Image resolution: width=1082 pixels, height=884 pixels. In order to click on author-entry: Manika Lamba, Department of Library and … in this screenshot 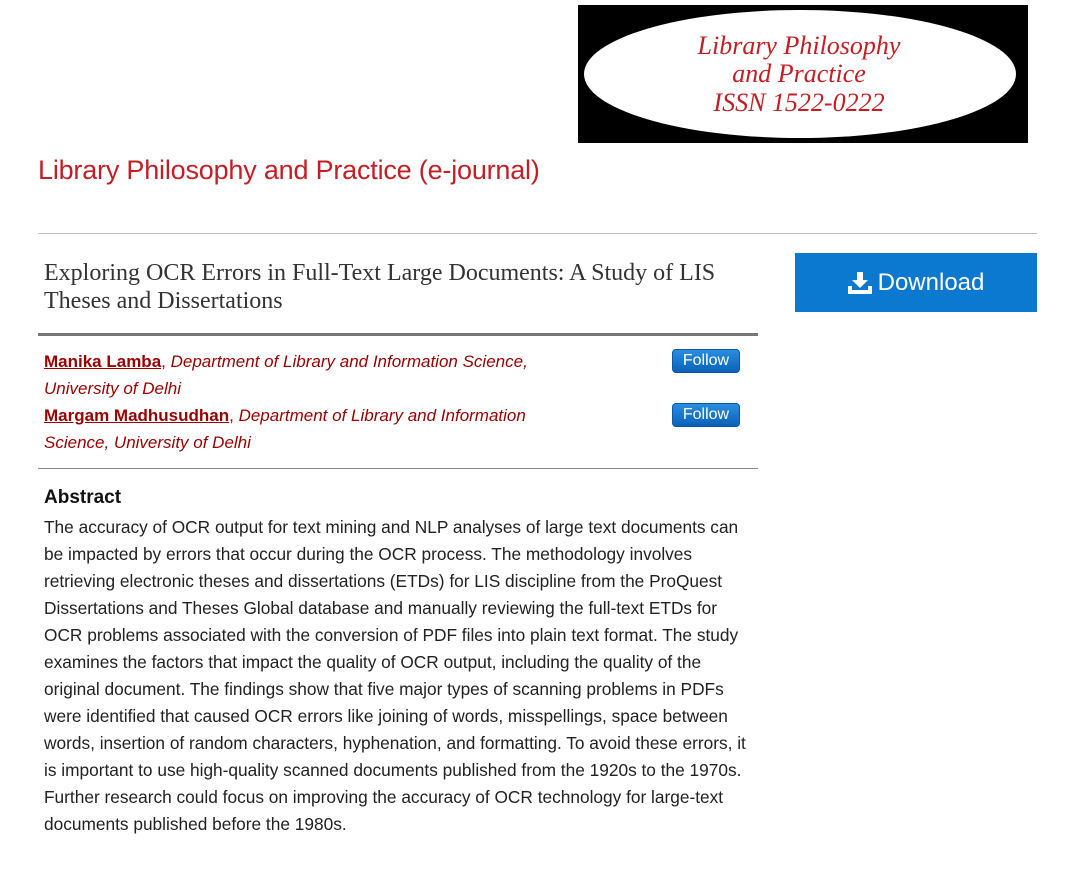, I will do `click(314, 375)`.